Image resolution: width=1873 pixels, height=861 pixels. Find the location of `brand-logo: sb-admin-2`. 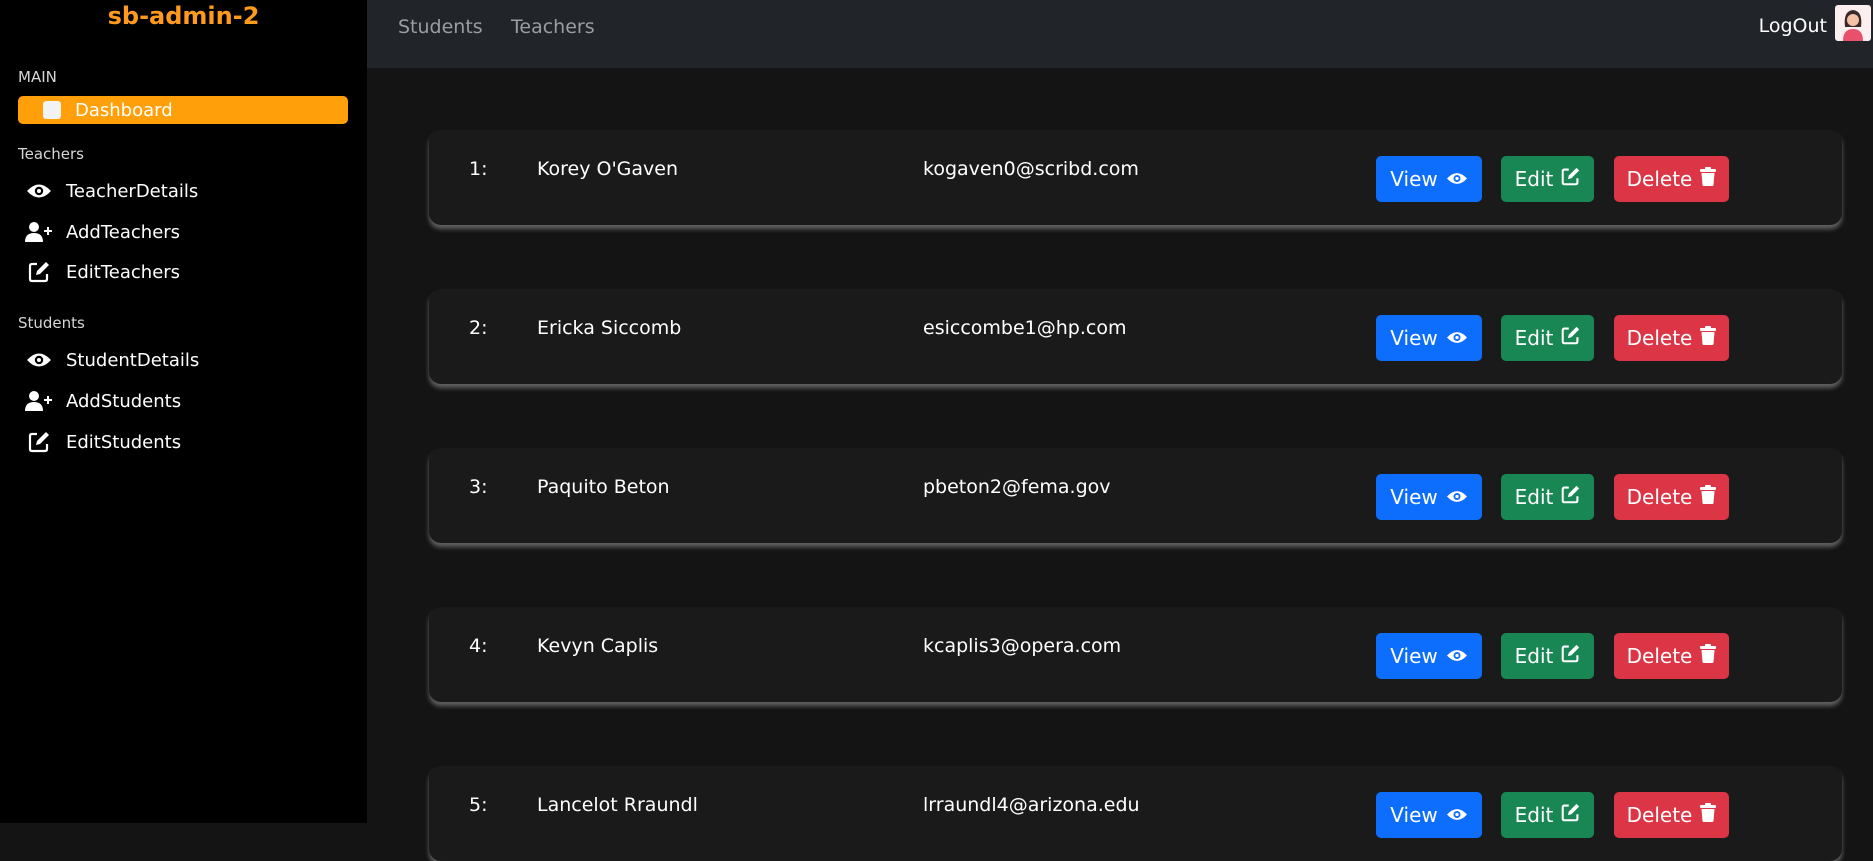

brand-logo: sb-admin-2 is located at coordinates (183, 16).